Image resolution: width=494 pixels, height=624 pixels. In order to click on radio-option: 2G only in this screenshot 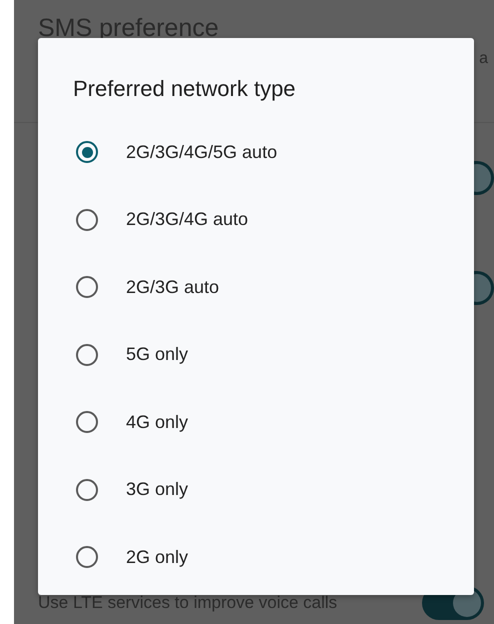, I will do `click(256, 557)`.